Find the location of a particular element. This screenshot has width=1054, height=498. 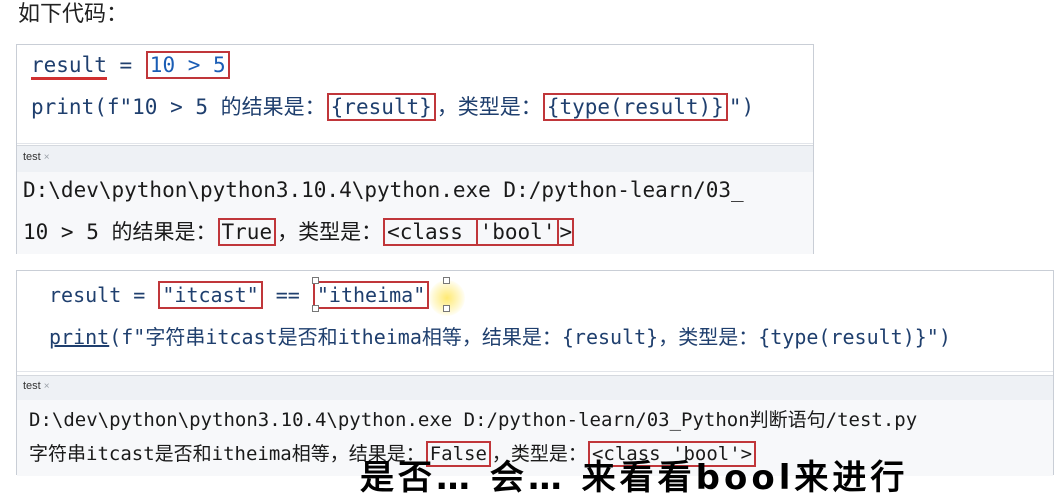

code-line-1: result = "itcast" == "itheima" is located at coordinates (239, 295).